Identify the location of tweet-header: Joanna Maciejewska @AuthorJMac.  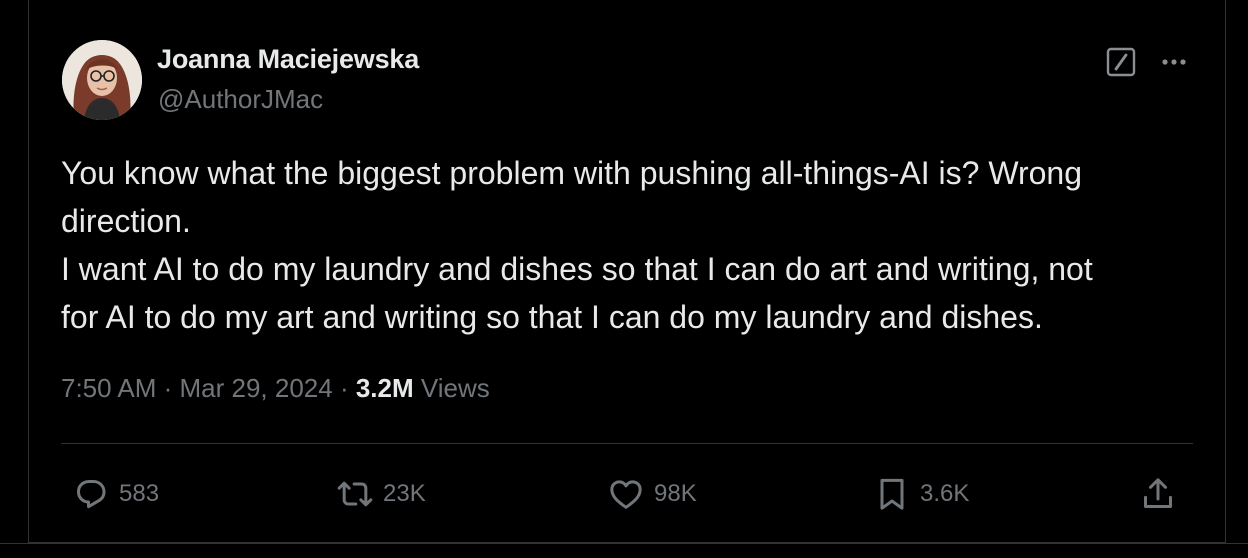
(627, 81).